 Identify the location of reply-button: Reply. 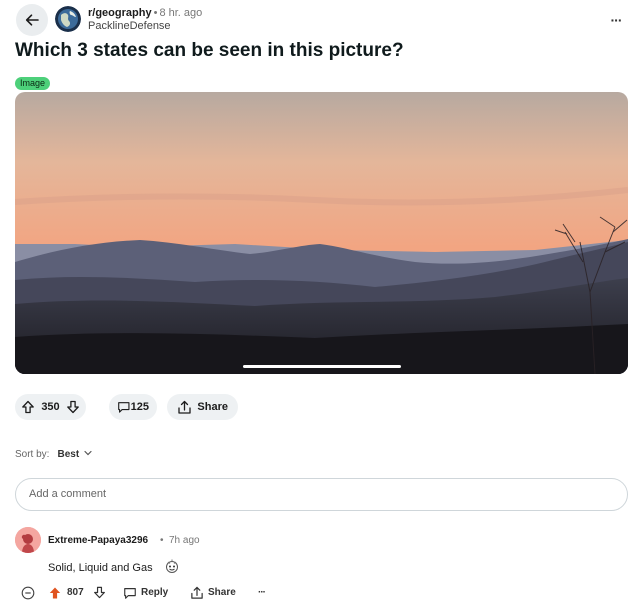
(145, 592).